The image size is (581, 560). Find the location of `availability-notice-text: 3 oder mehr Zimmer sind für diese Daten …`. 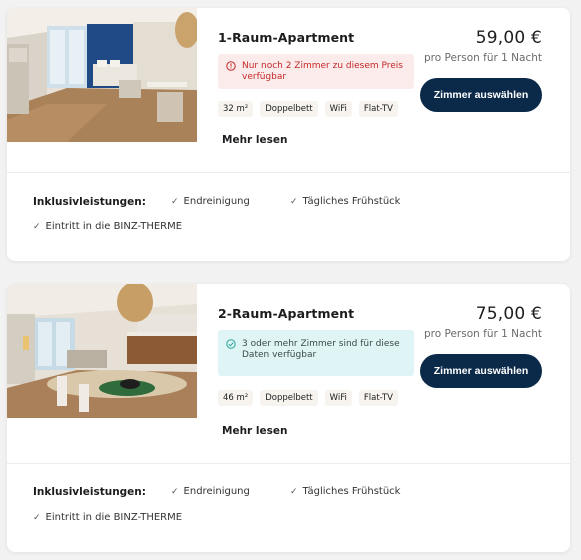

availability-notice-text: 3 oder mehr Zimmer sind für diese Daten … is located at coordinates (321, 349).